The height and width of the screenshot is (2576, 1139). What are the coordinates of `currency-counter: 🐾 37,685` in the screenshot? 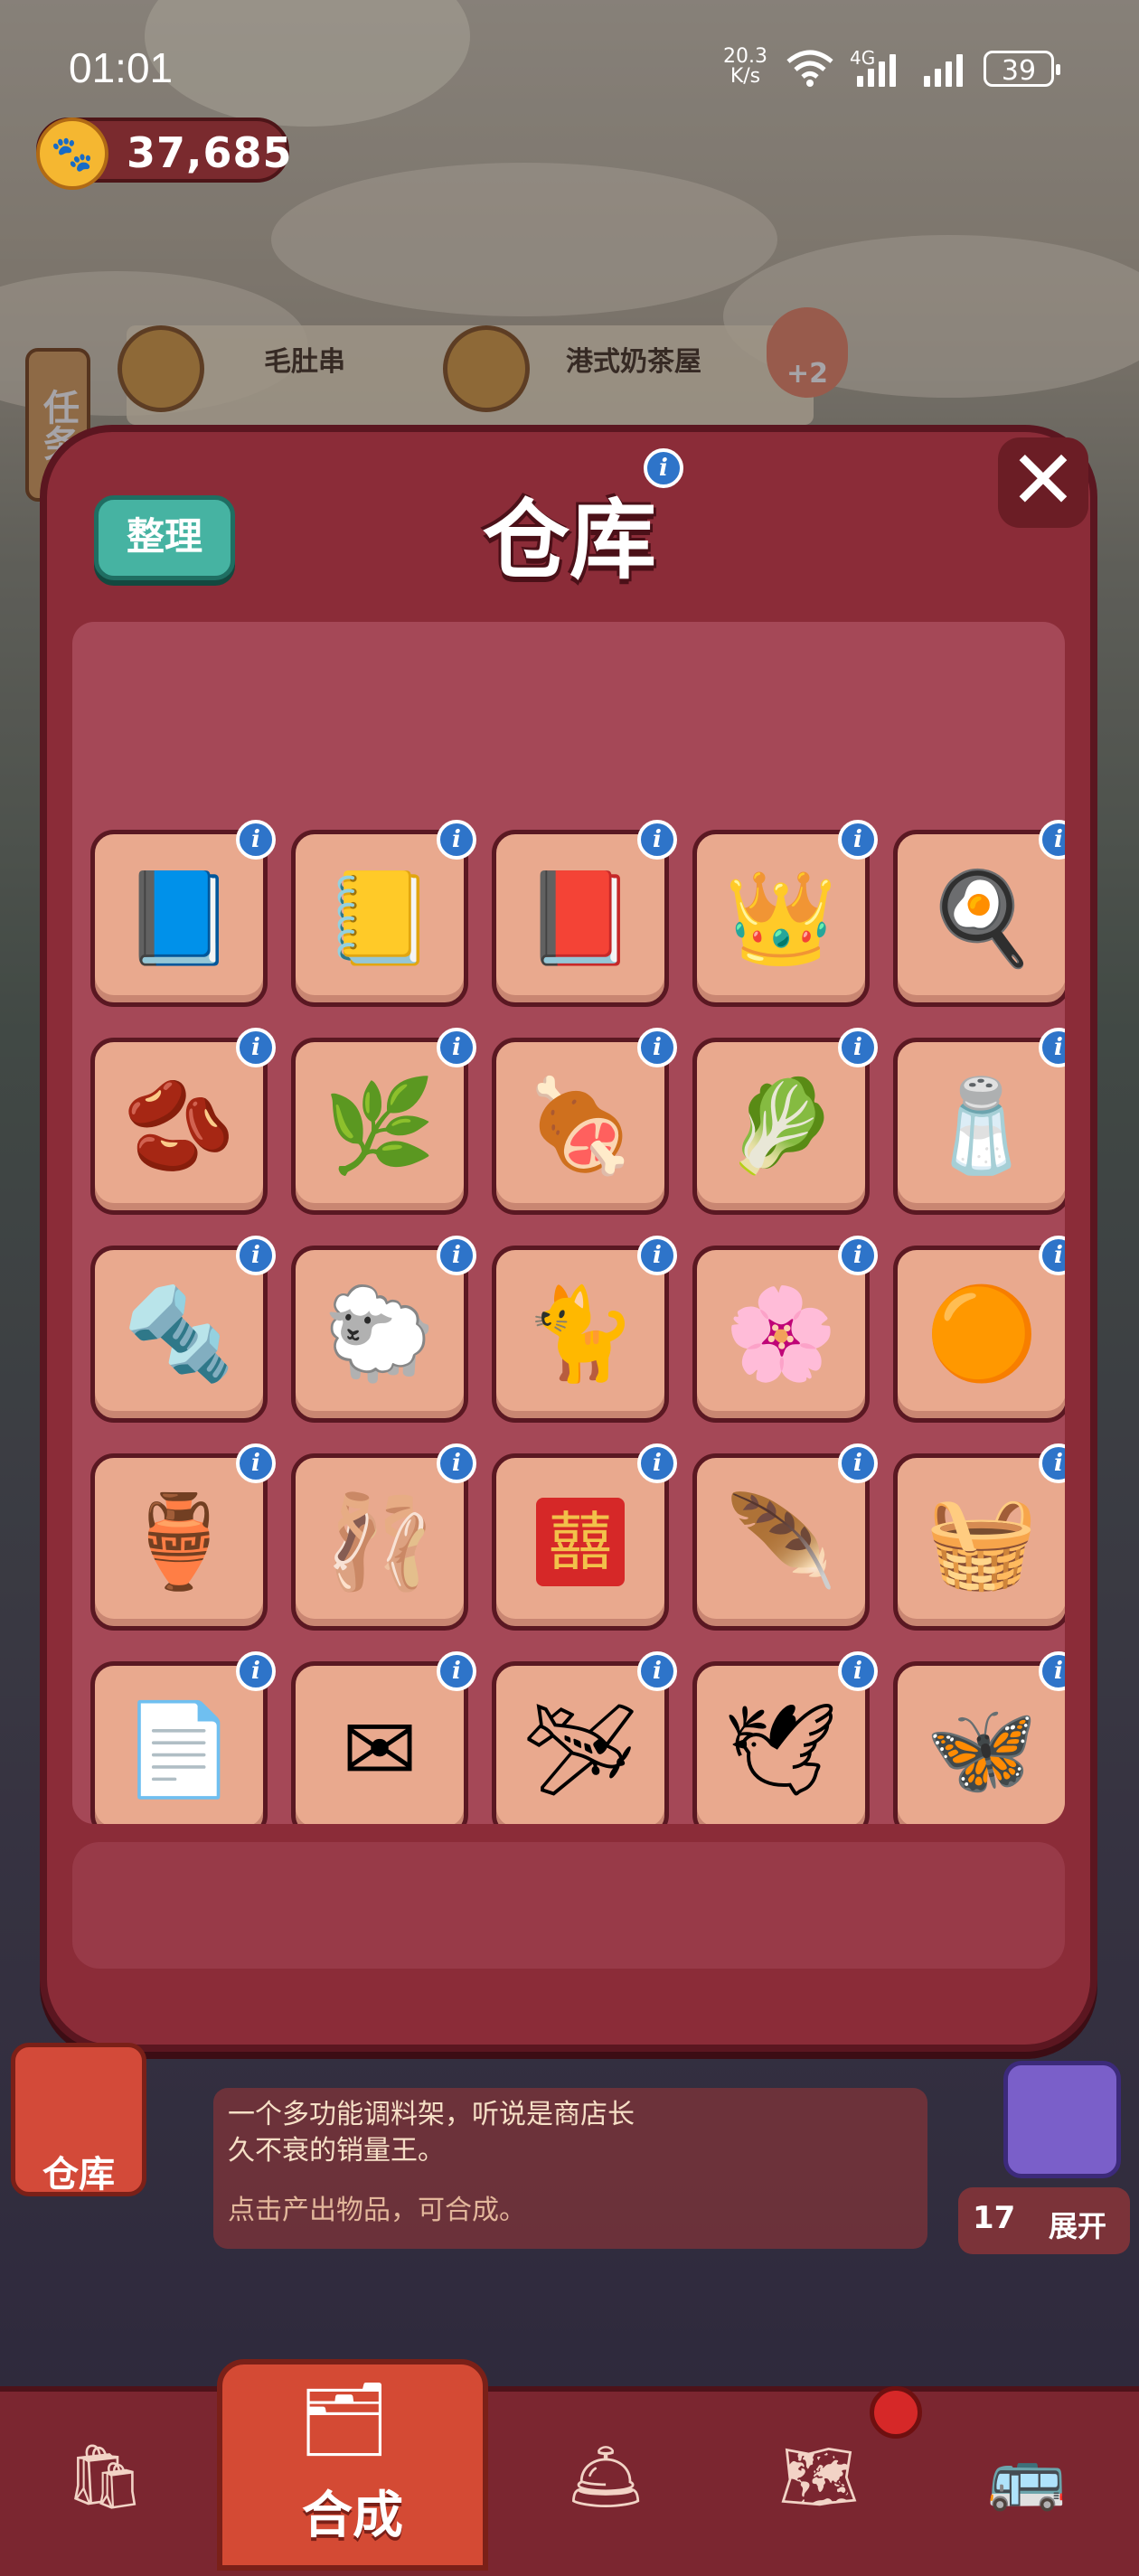 It's located at (164, 154).